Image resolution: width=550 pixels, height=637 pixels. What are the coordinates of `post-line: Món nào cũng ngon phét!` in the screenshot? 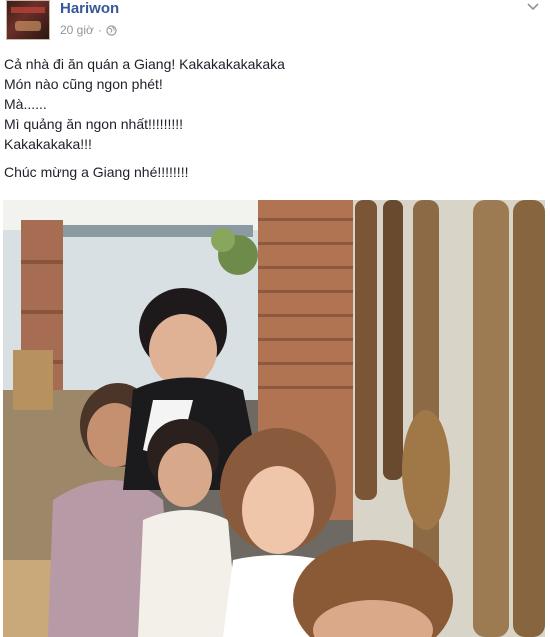 It's located at (83, 84).